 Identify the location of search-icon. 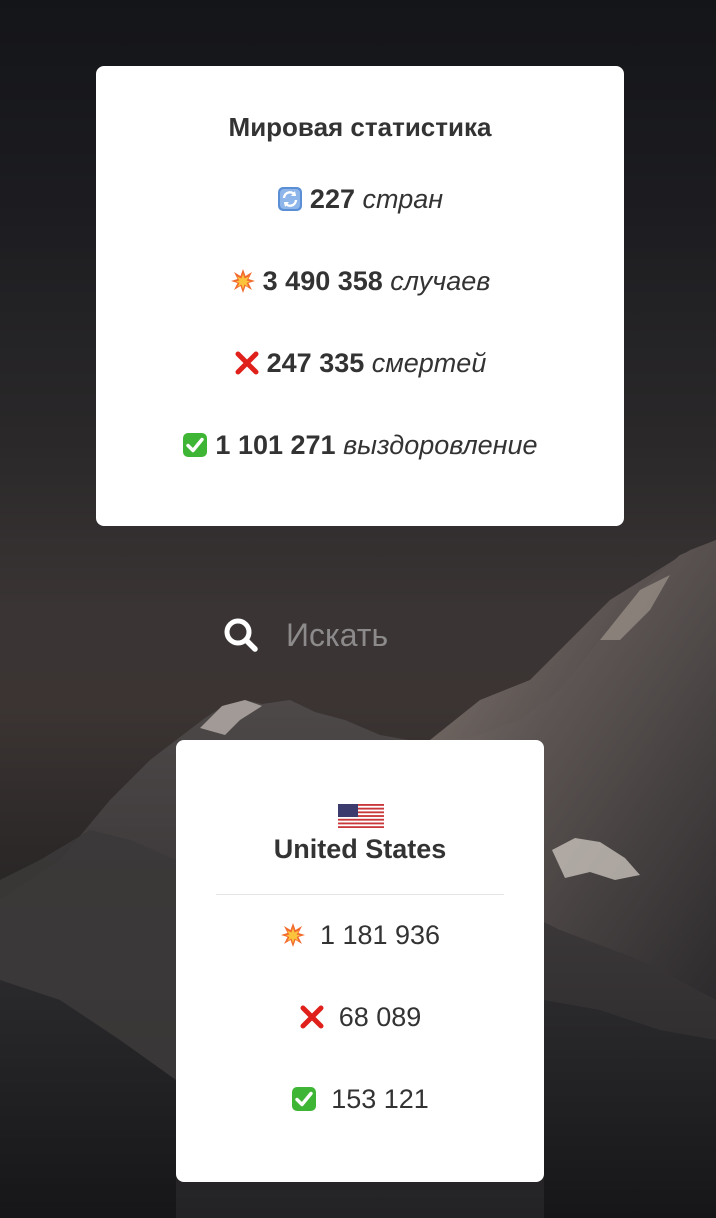
(241, 635).